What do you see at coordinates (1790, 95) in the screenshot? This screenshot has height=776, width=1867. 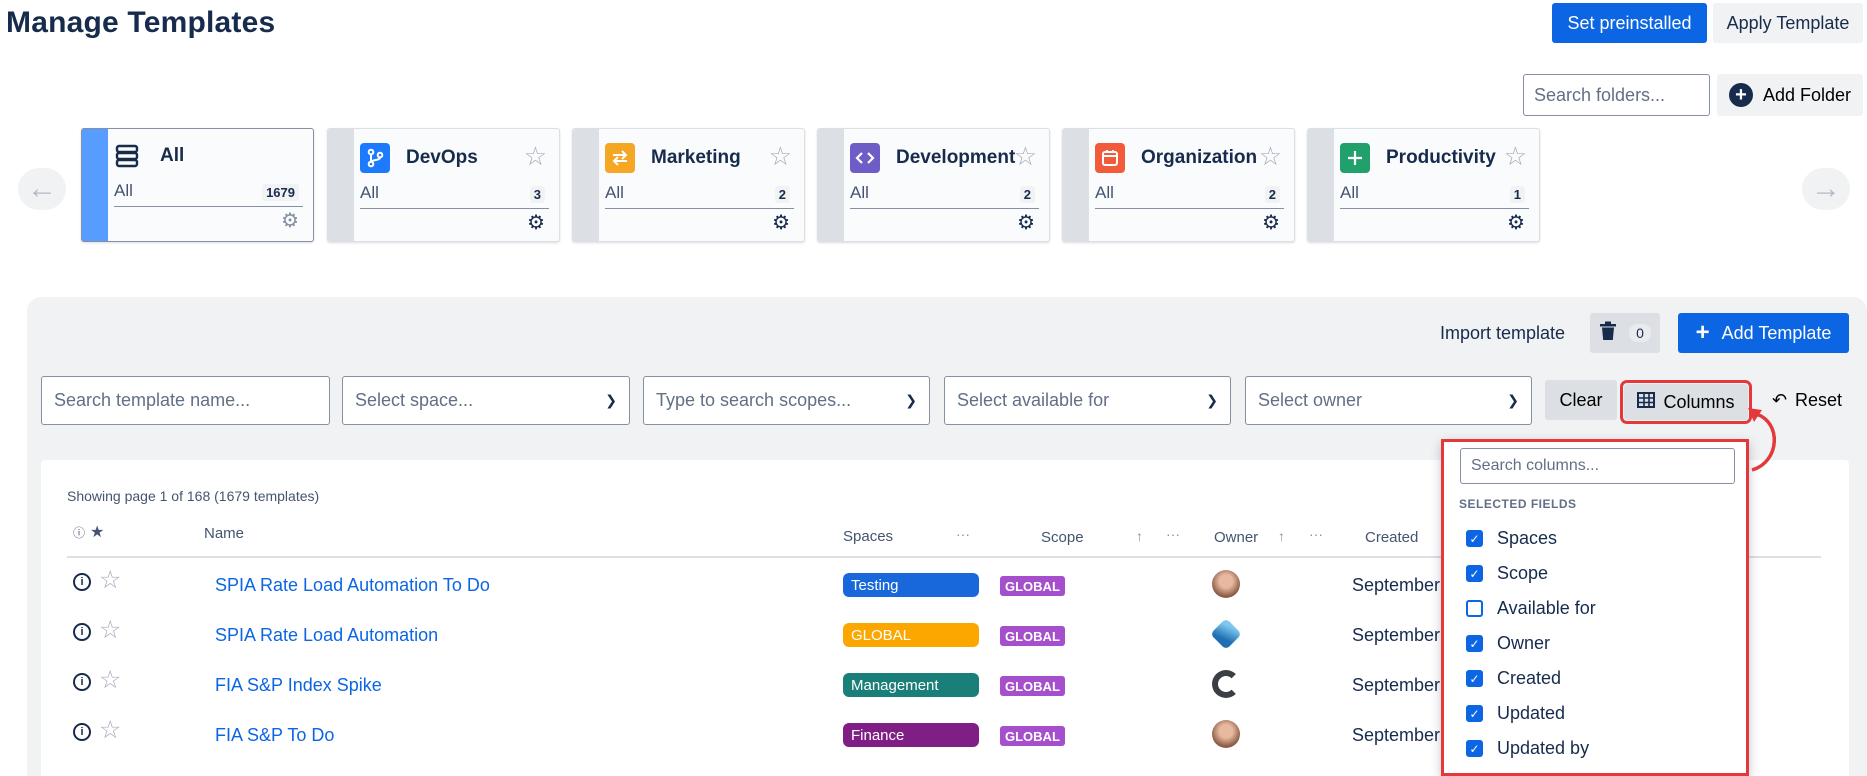 I see `add-folder-button: + Add Folder` at bounding box center [1790, 95].